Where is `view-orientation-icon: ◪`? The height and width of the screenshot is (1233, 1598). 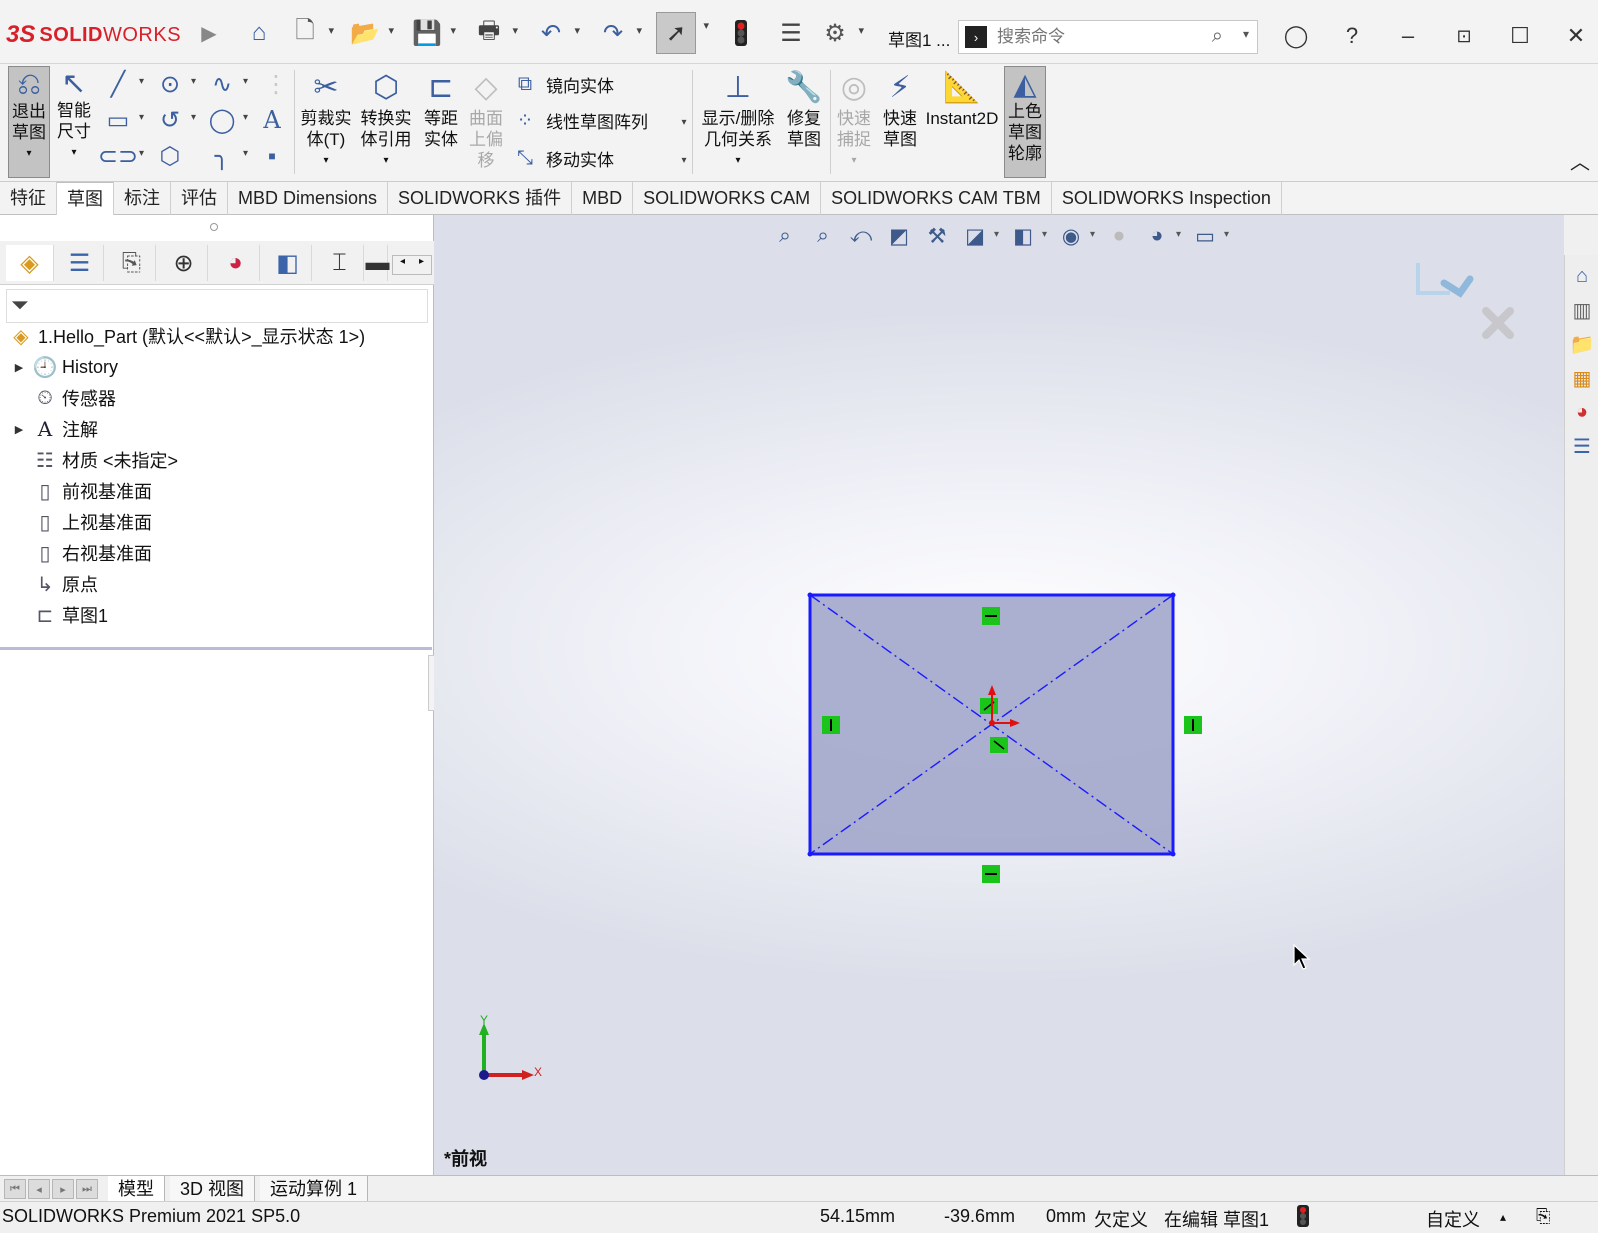
view-orientation-icon: ◪ is located at coordinates (979, 236).